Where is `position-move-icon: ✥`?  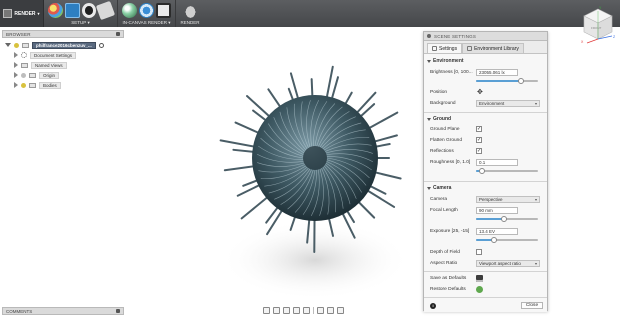
position-move-icon: ✥ is located at coordinates (480, 92).